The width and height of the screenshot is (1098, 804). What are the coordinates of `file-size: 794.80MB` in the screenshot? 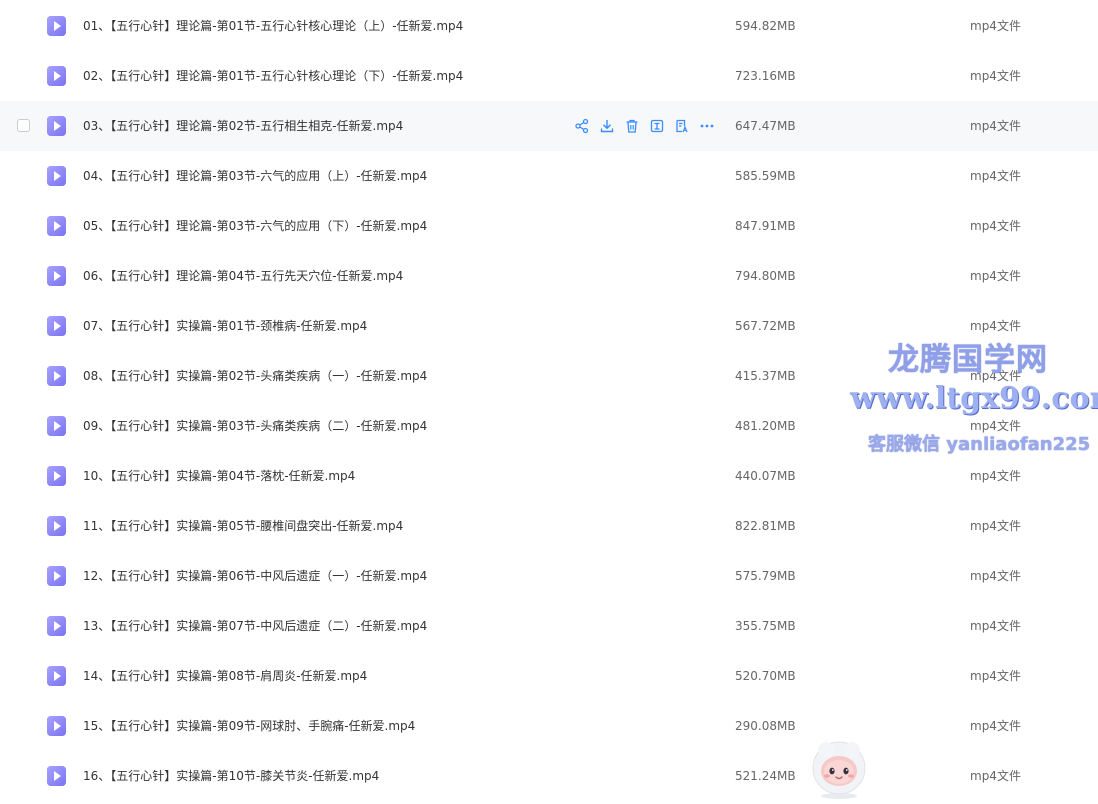 It's located at (765, 276).